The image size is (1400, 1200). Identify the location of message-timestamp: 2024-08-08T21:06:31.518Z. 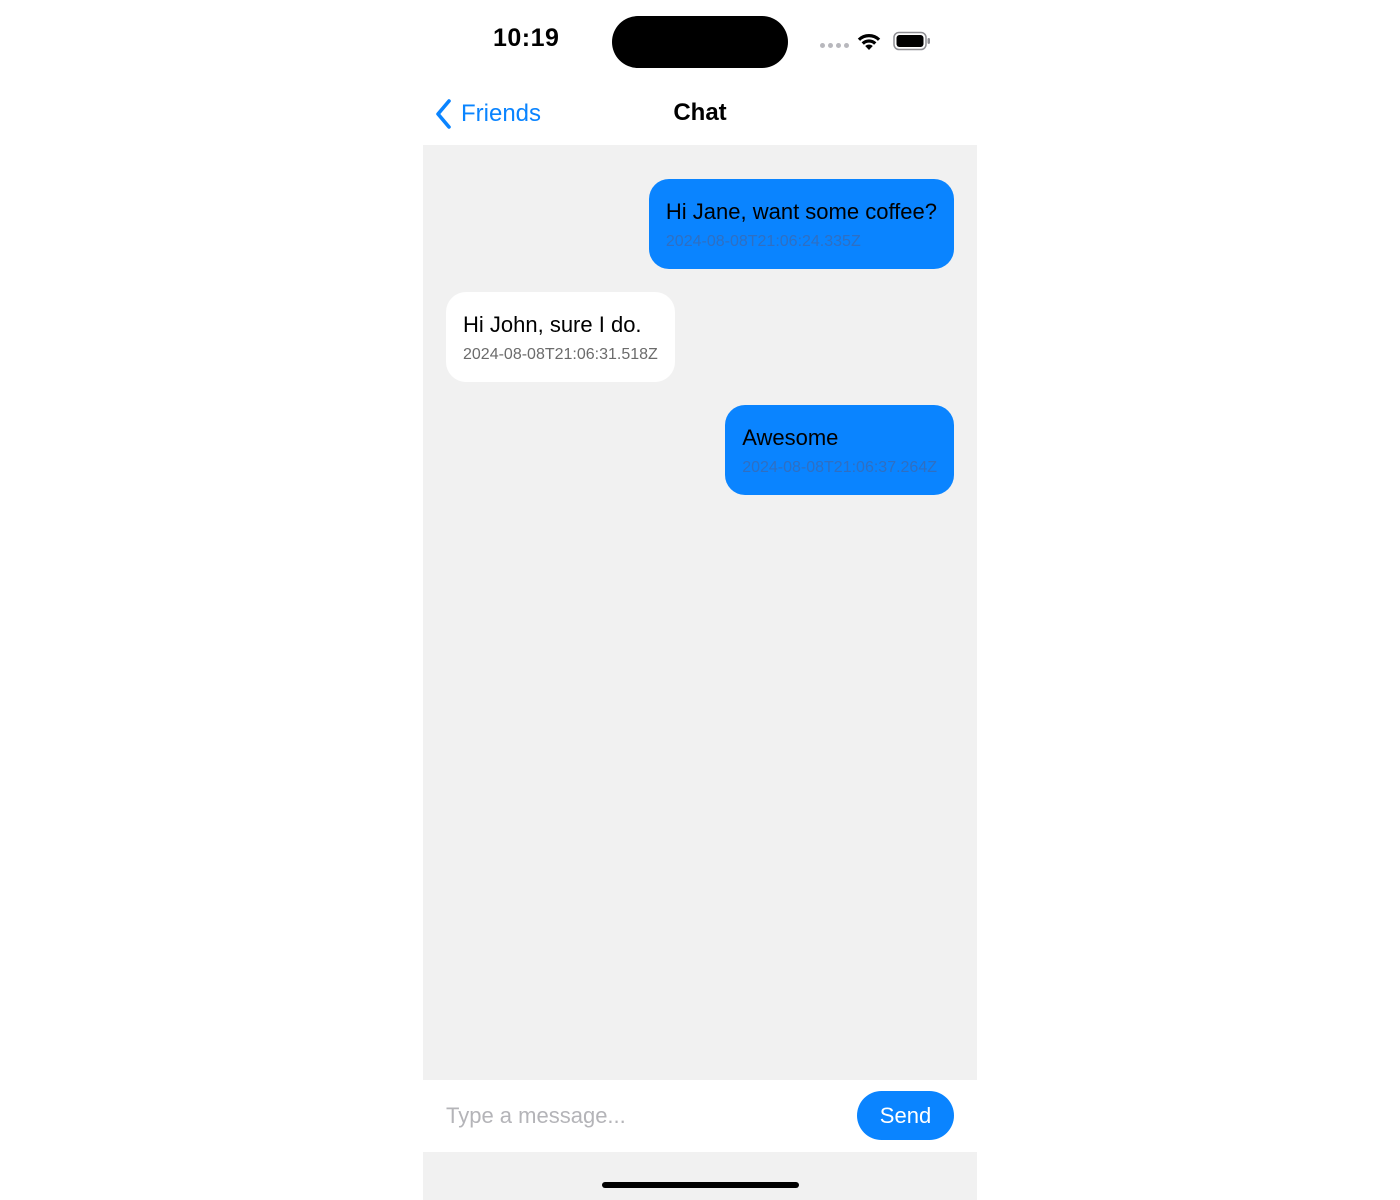
(560, 354).